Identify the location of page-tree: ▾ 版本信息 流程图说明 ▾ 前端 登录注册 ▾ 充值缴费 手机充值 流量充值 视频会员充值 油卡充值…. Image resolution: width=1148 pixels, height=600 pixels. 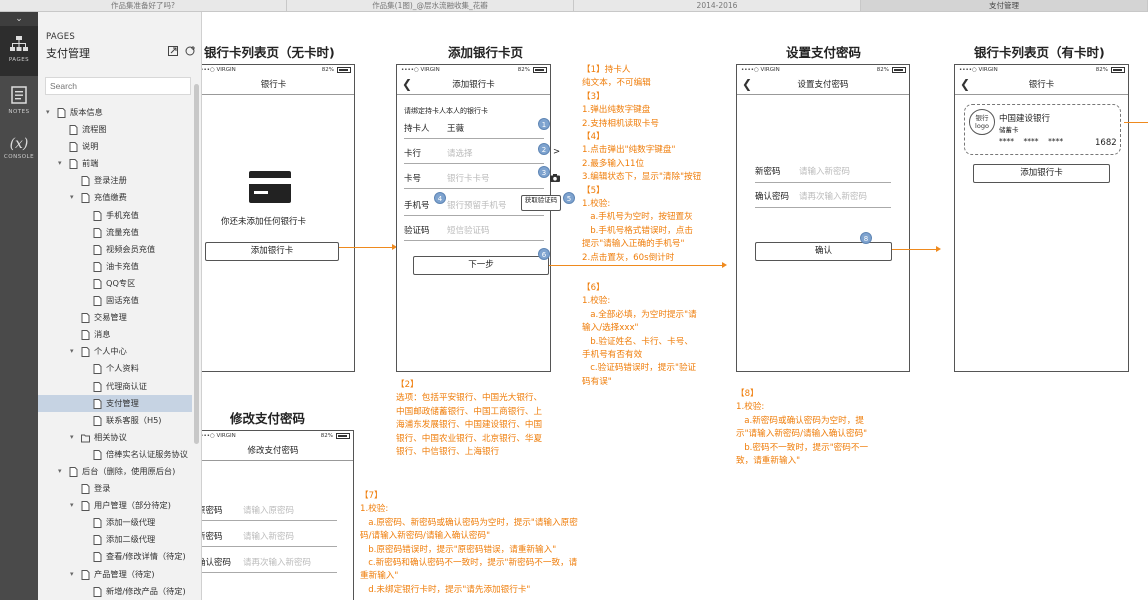
(115, 352).